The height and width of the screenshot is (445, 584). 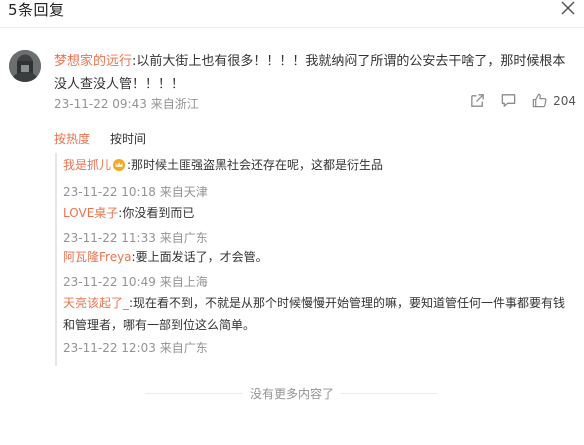 I want to click on reply-item: LOVE桌子:你没看到而已, so click(x=315, y=213).